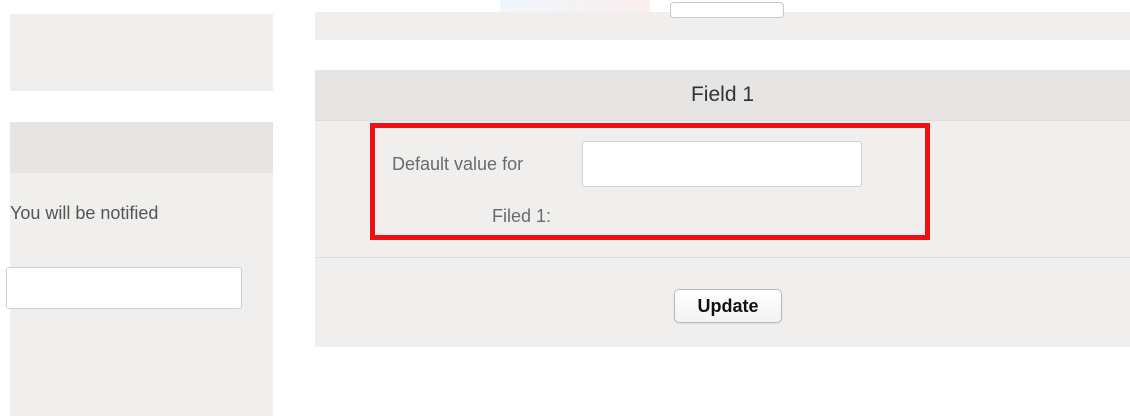 The image size is (1130, 416). Describe the element at coordinates (141, 52) in the screenshot. I see `left-top-panel` at that location.